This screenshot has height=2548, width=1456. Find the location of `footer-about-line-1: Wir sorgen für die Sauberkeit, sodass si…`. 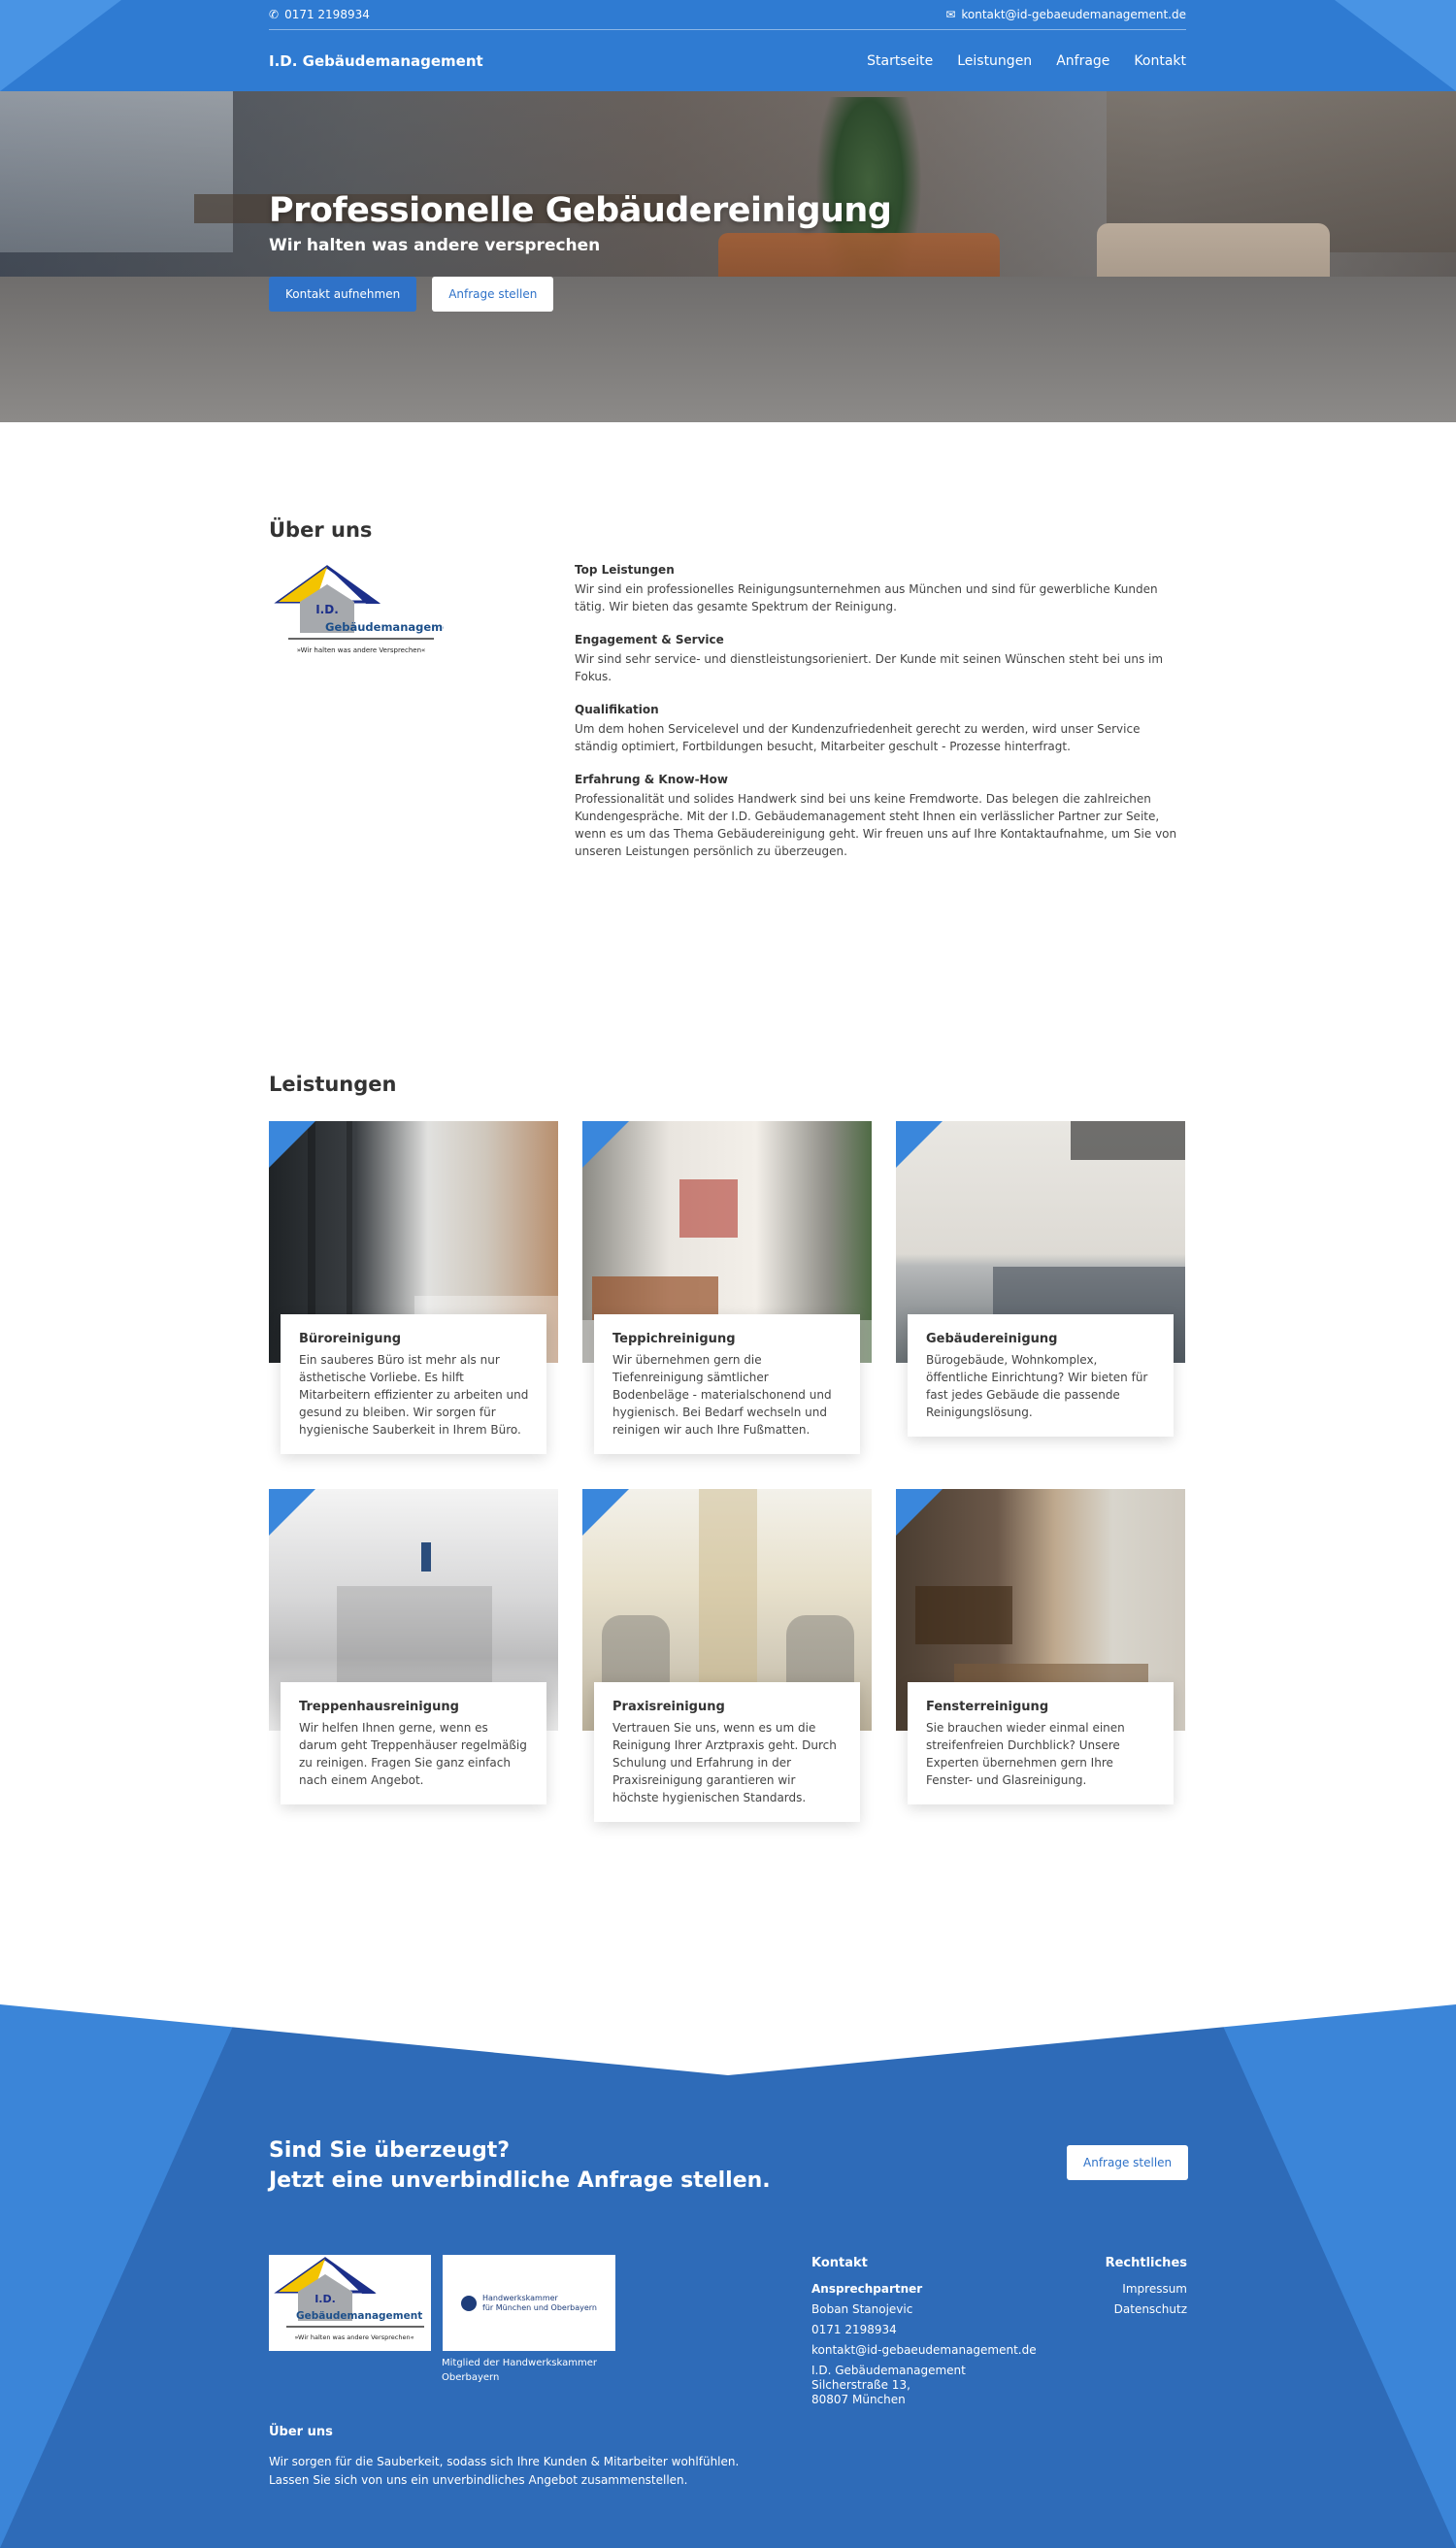

footer-about-line-1: Wir sorgen für die Sauberkeit, sodass si… is located at coordinates (504, 2461).